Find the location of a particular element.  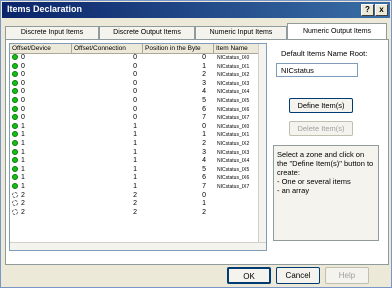

tab-numeric-output-items: Numeric Output Items is located at coordinates (337, 31).